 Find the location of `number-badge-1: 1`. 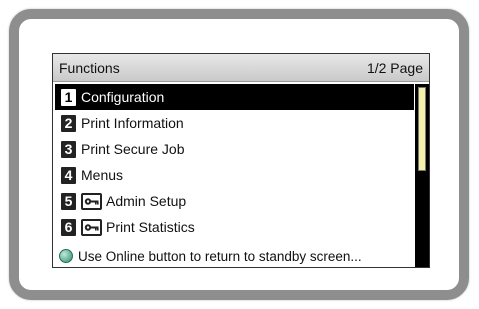

number-badge-1: 1 is located at coordinates (68, 97).